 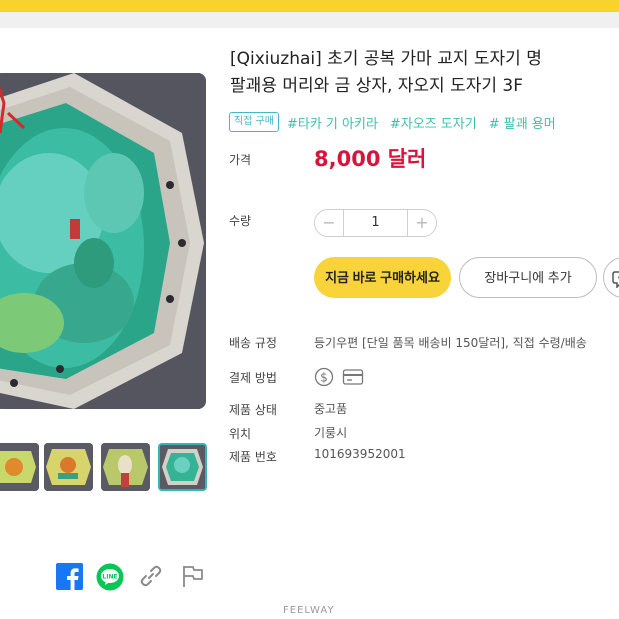 I want to click on shipping-label: 배송 규정, so click(x=253, y=343).